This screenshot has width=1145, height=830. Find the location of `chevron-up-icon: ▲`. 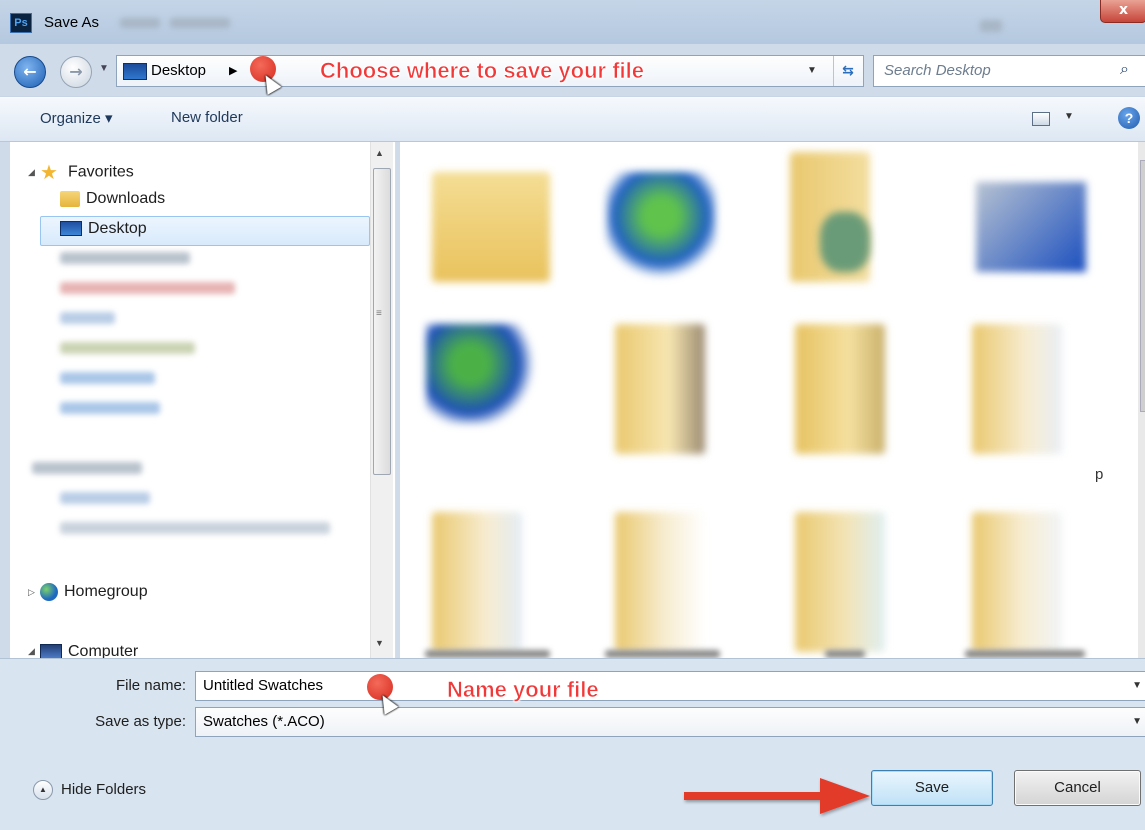

chevron-up-icon: ▲ is located at coordinates (43, 790).